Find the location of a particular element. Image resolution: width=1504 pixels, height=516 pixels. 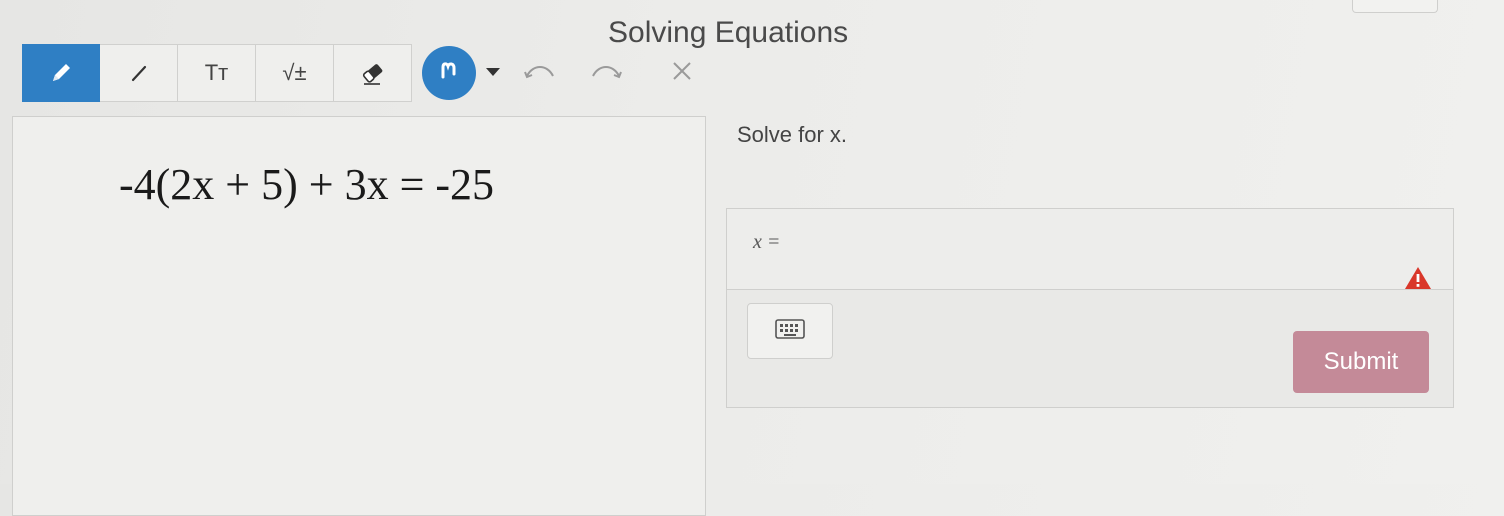

close-icon is located at coordinates (682, 73).